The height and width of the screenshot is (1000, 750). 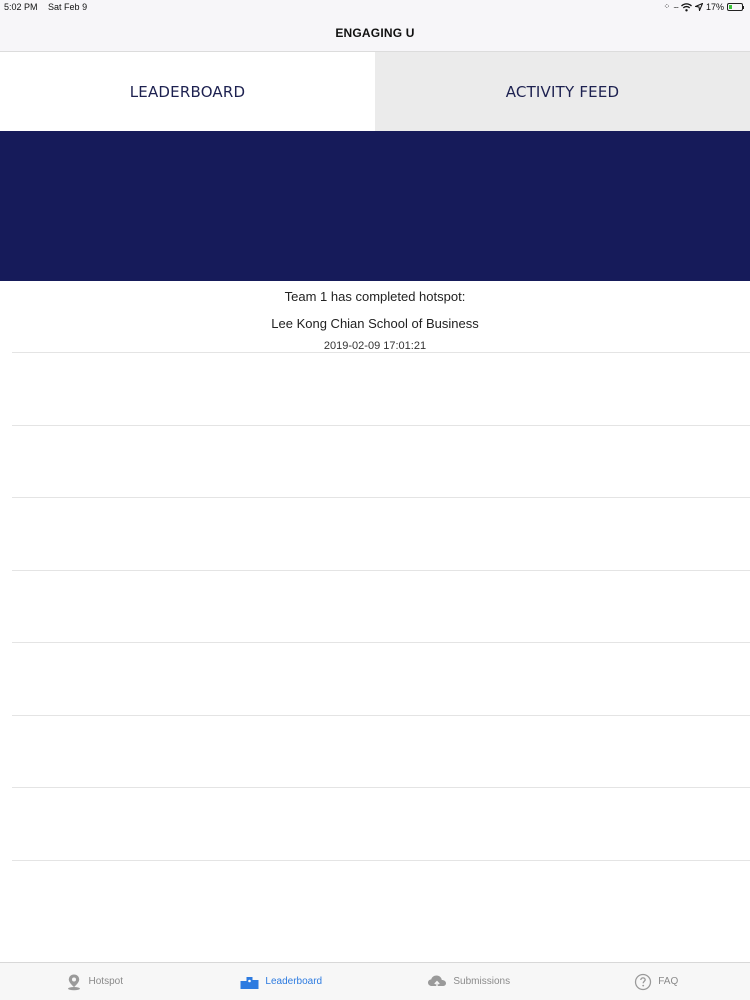 I want to click on segmented-tabs: LEADERBOARD ACTIVITY FEED, so click(x=375, y=91).